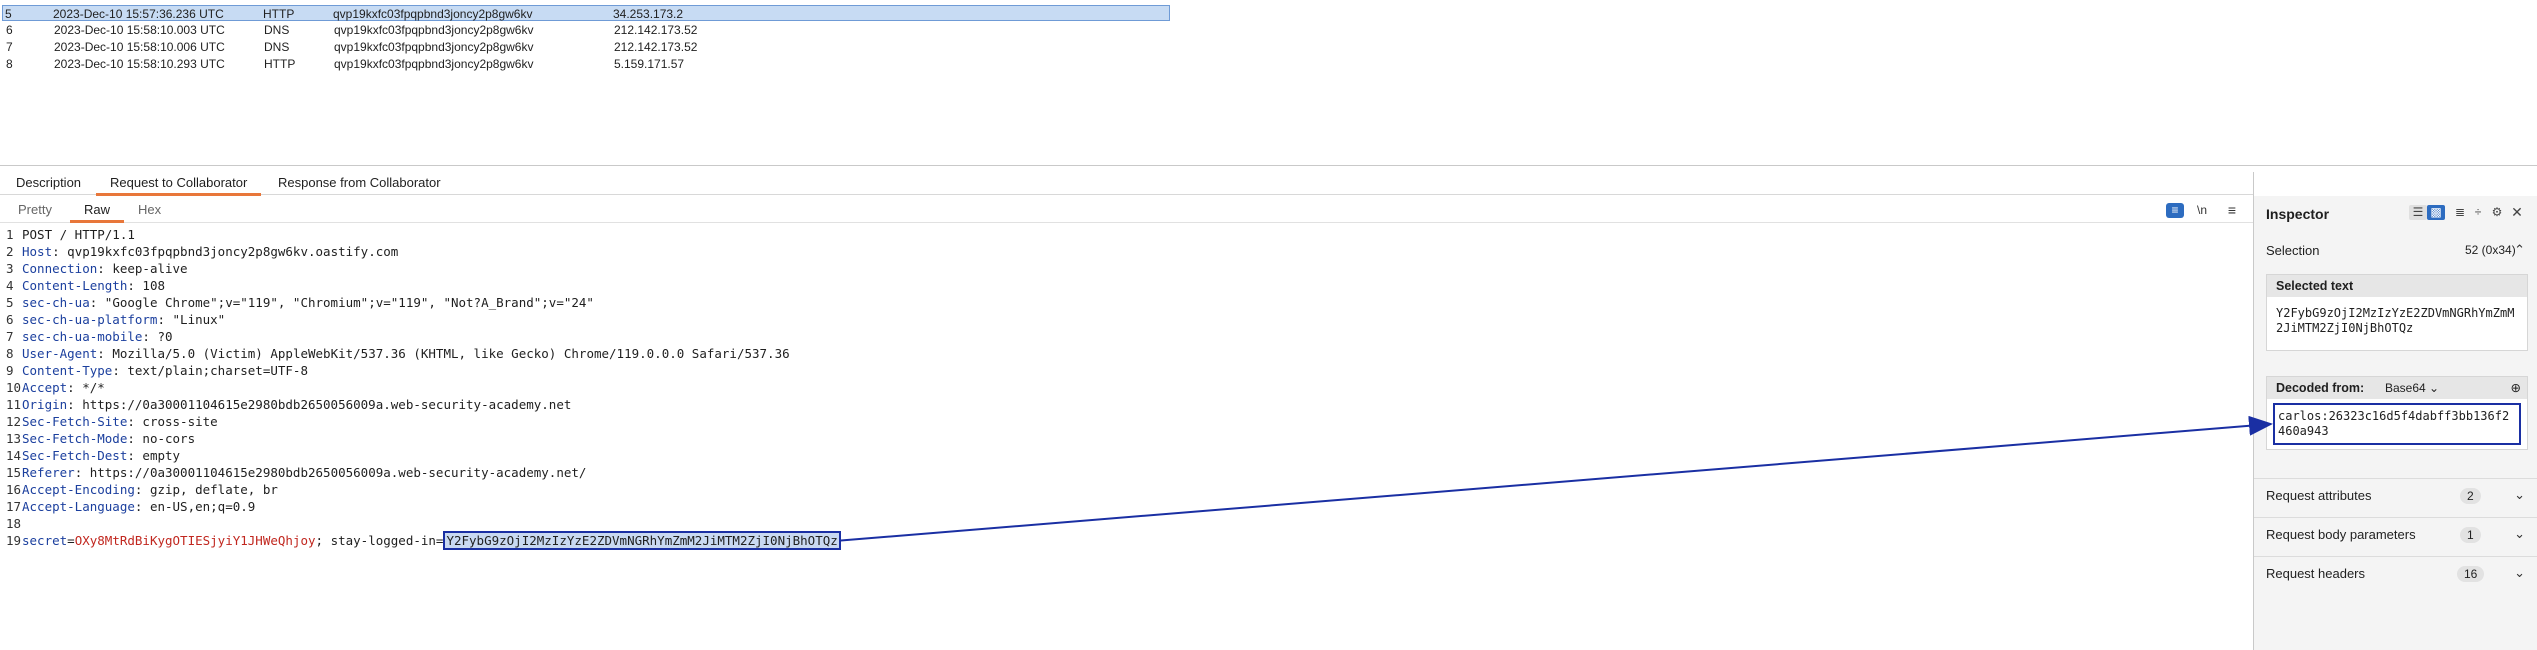  I want to click on view-tabs: Pretty Raw Hex ≡ \n ≡, so click(1126, 211).